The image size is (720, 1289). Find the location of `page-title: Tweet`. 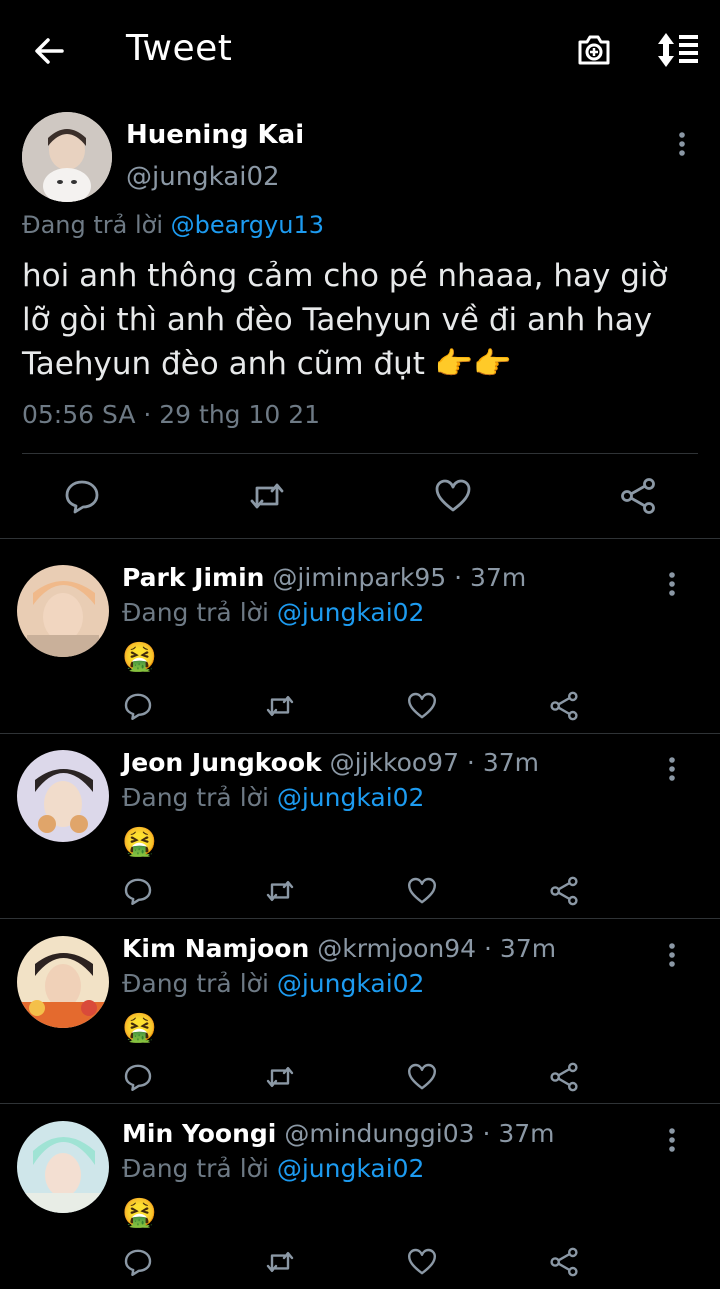

page-title: Tweet is located at coordinates (179, 48).